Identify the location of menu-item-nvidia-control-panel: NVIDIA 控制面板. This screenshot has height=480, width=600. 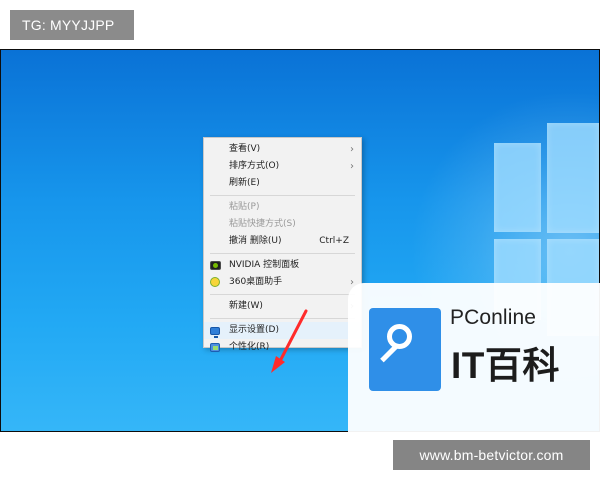
(282, 265).